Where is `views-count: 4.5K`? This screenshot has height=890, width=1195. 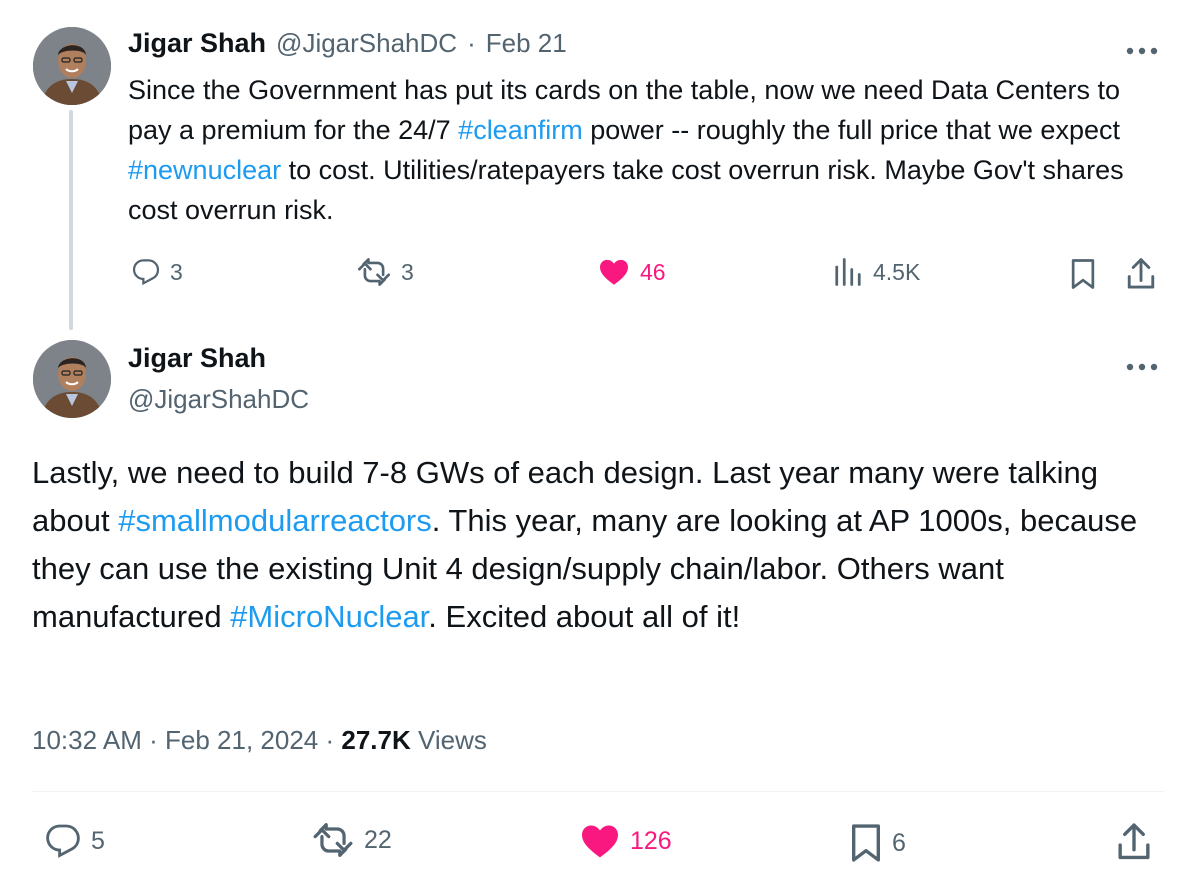 views-count: 4.5K is located at coordinates (897, 271).